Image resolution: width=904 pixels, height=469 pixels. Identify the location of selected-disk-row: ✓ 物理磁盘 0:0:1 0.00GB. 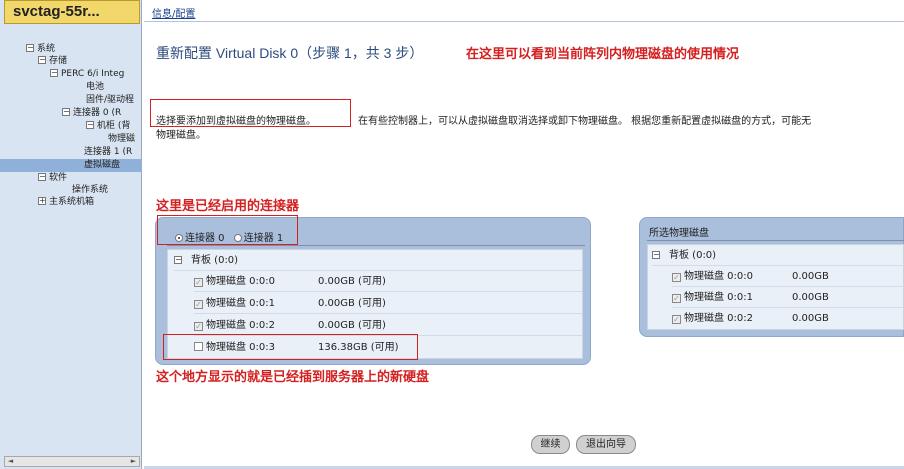
(788, 297).